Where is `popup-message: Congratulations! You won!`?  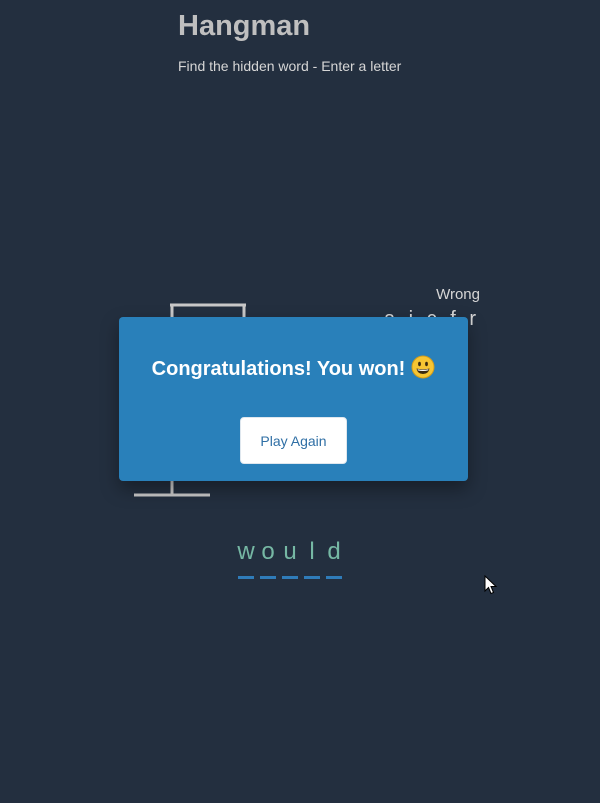 popup-message: Congratulations! You won! is located at coordinates (293, 370).